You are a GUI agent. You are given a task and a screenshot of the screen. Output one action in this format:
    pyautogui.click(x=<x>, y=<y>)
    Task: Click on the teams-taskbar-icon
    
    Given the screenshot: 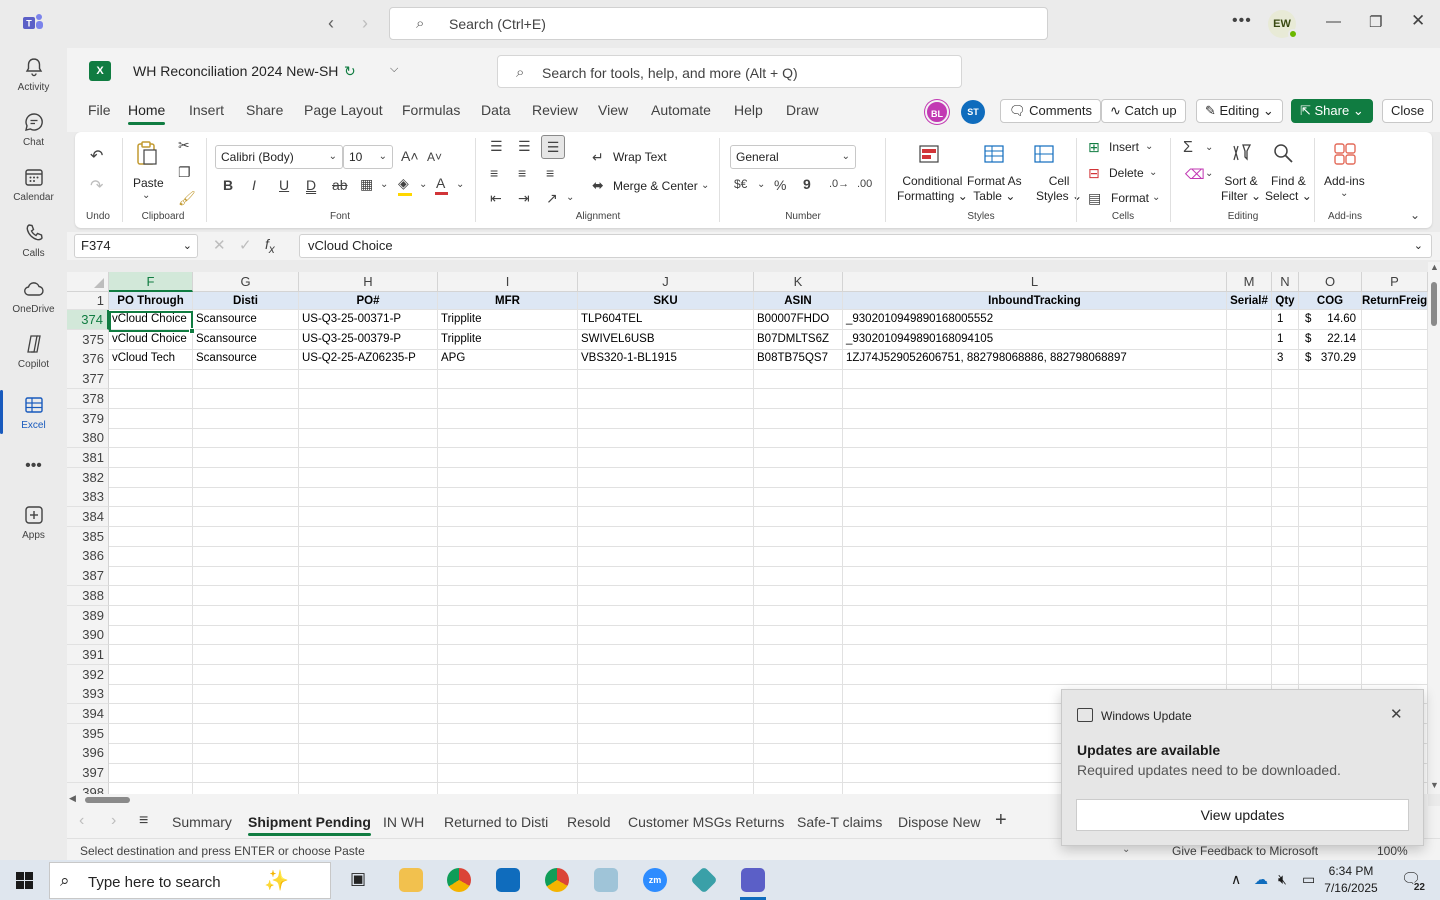 What is the action you would take?
    pyautogui.click(x=753, y=880)
    